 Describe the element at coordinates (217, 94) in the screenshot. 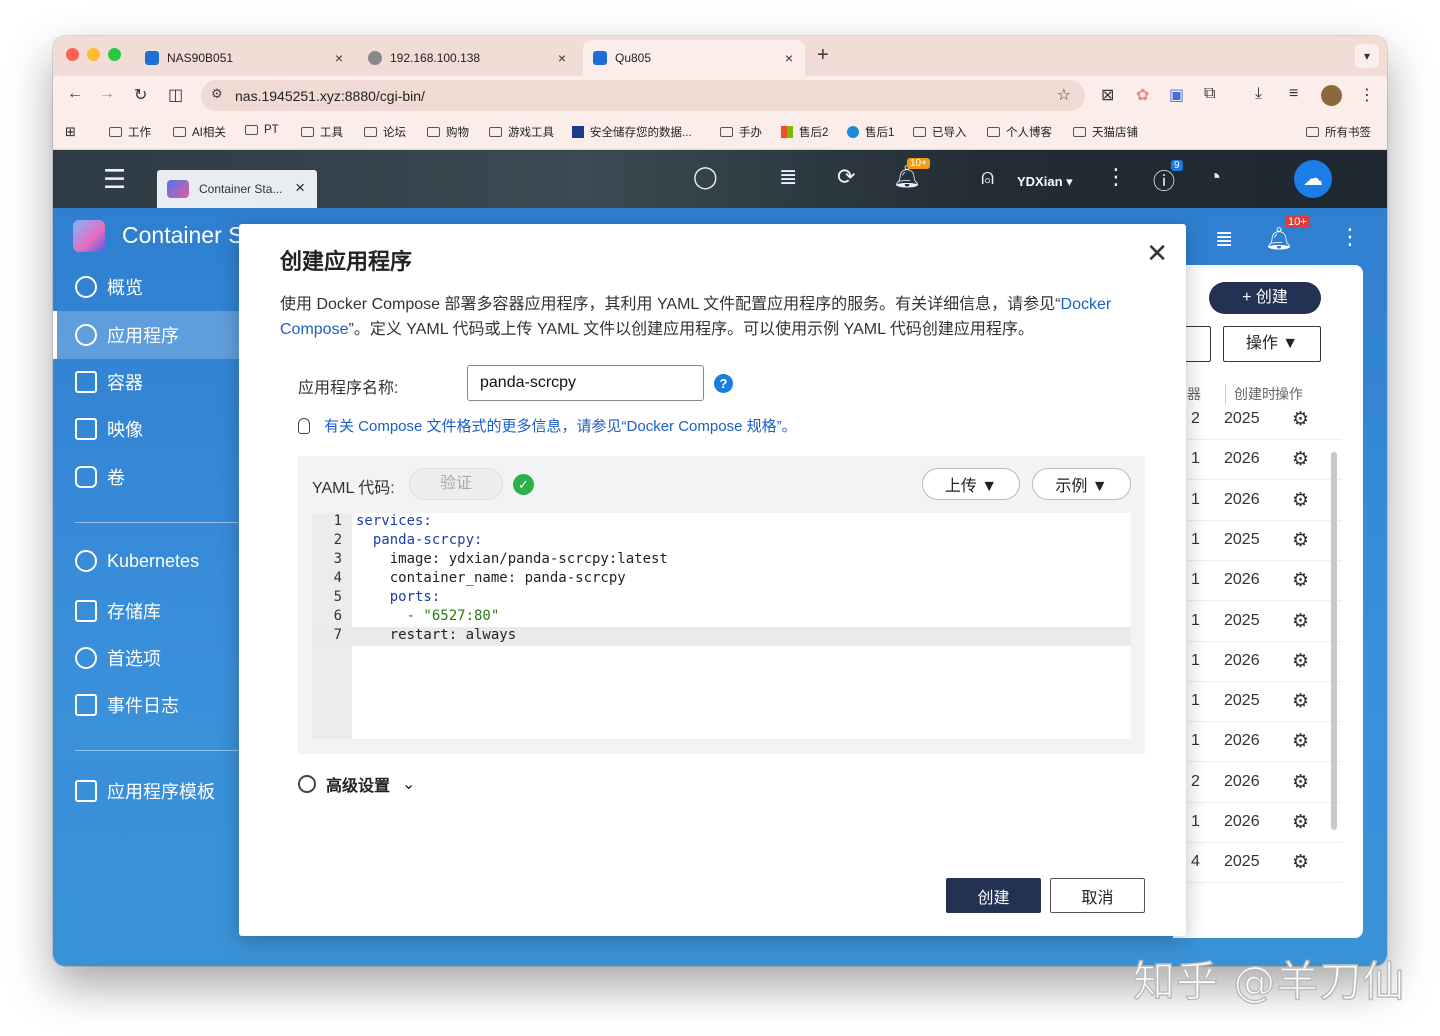

I see `site-info-icon: ⚙` at that location.